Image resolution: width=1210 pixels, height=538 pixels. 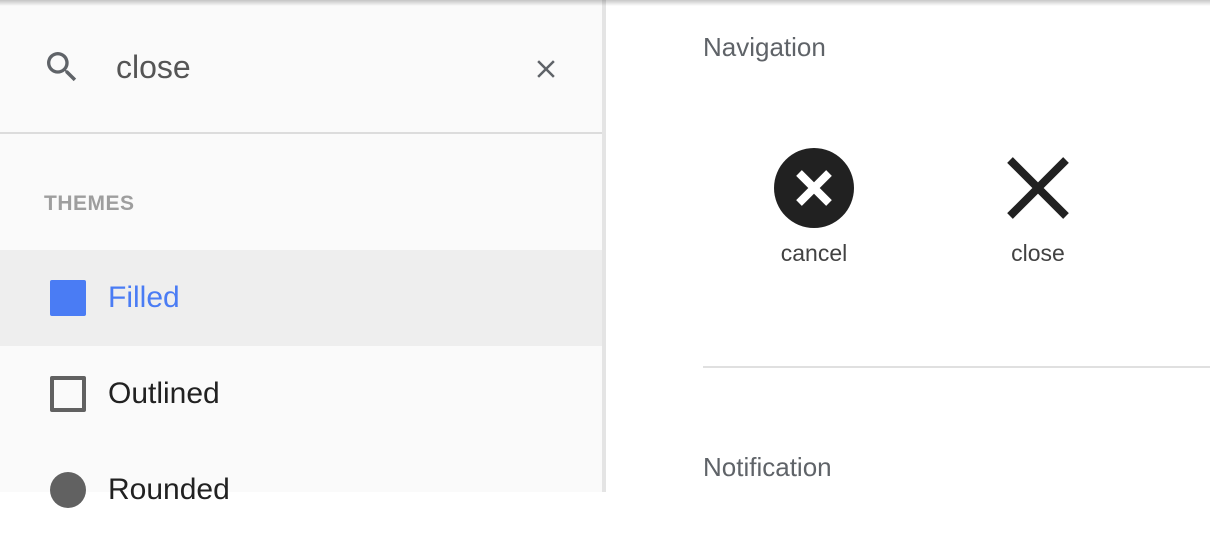 What do you see at coordinates (814, 188) in the screenshot?
I see `cancel-icon` at bounding box center [814, 188].